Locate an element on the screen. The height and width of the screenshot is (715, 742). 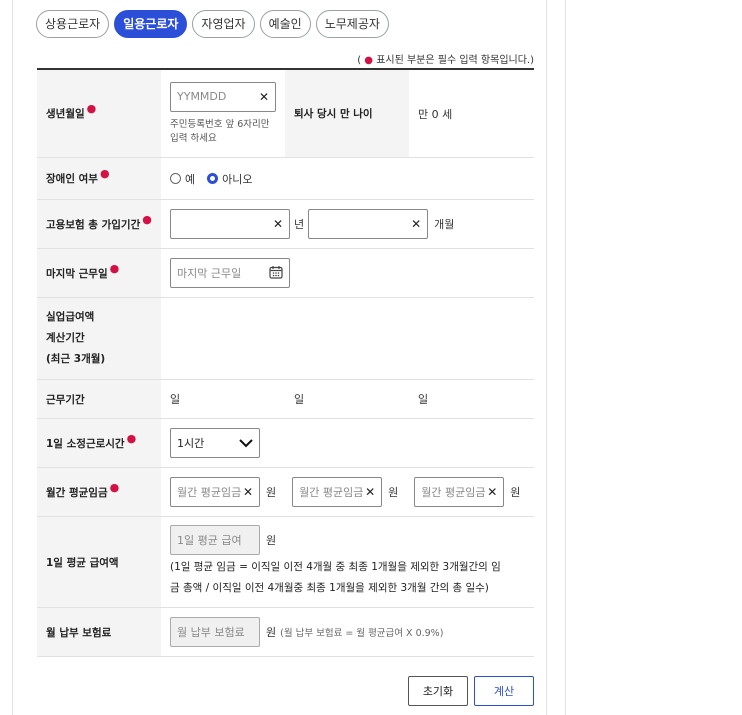
calendar-icon is located at coordinates (276, 273).